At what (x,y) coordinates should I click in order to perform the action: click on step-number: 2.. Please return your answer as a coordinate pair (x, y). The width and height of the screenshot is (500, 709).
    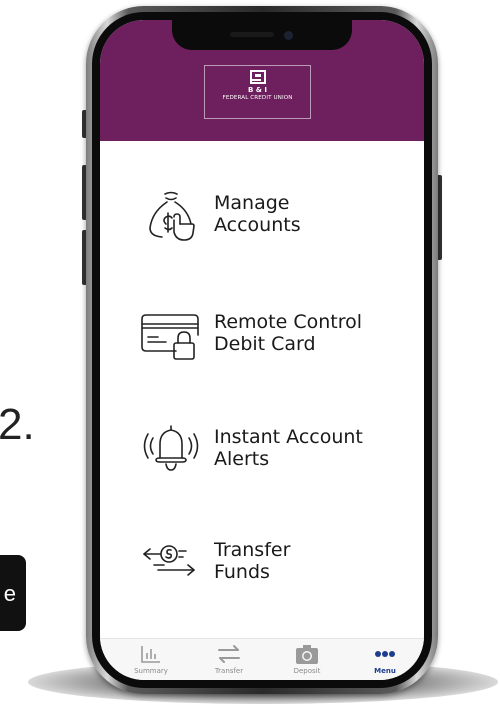
    Looking at the image, I should click on (17, 424).